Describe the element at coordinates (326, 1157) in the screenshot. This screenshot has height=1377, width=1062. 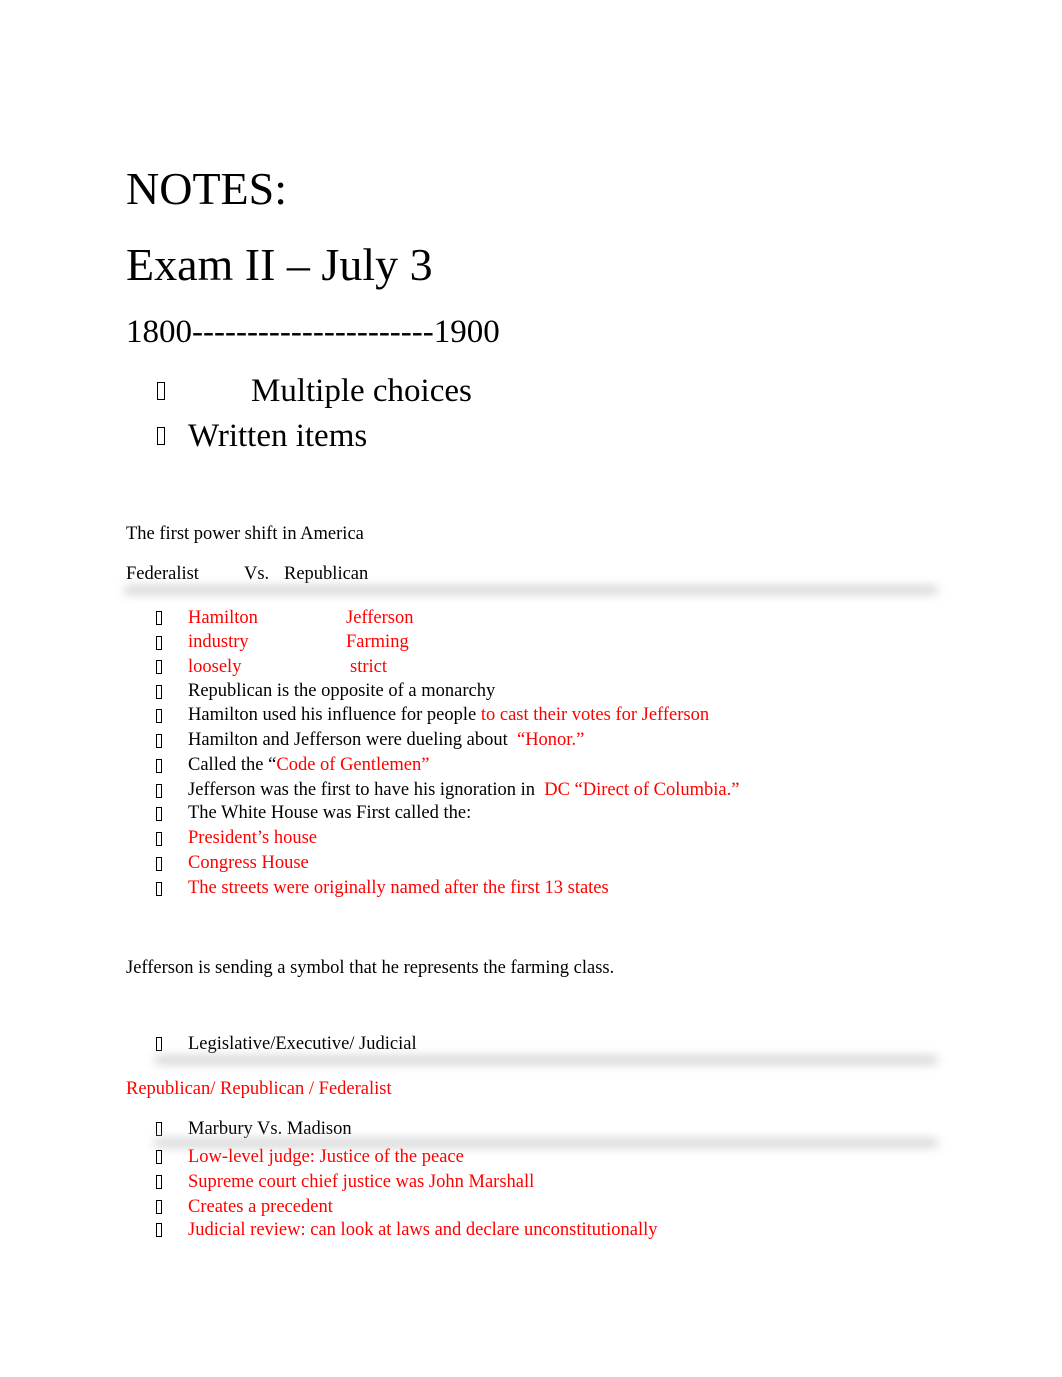
I see `list-item-text: Low-level judge: Justice of the peace` at that location.